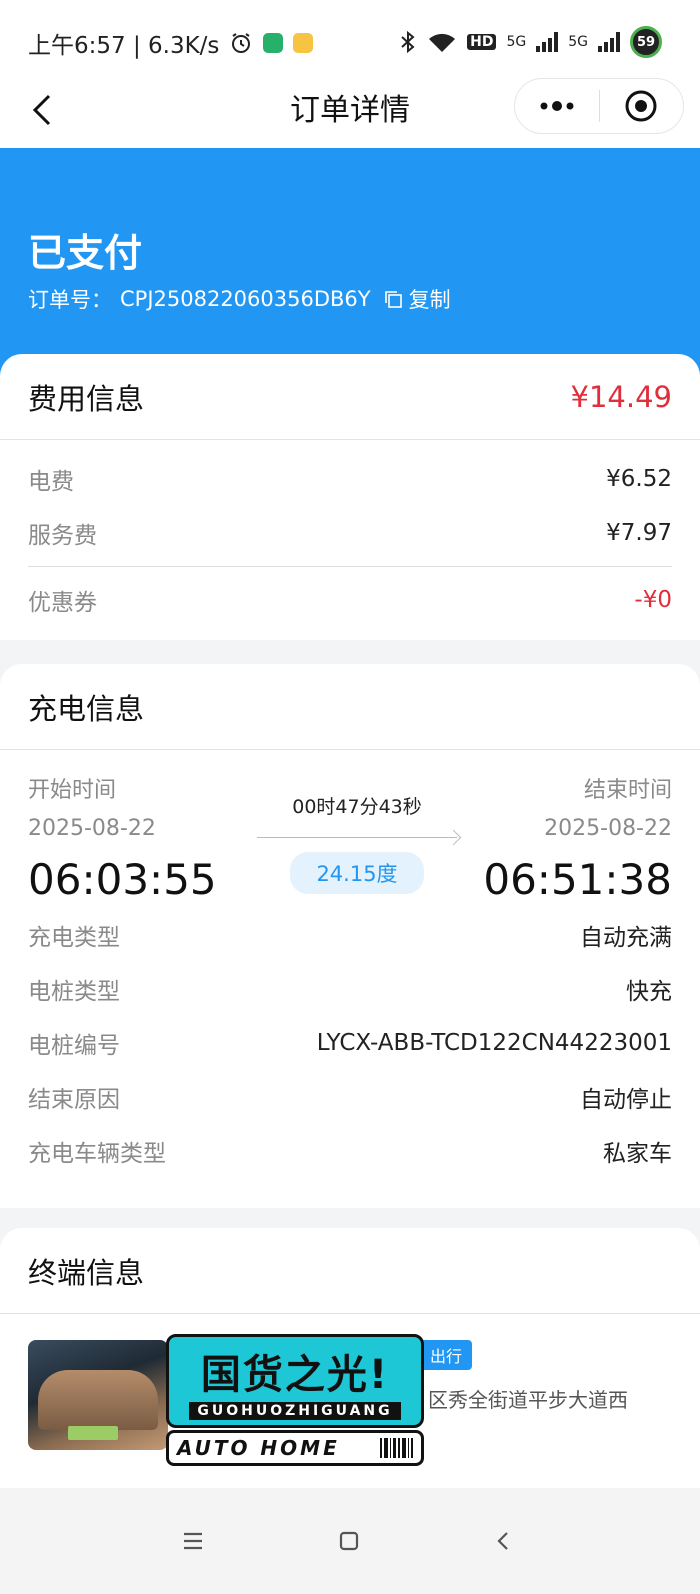  What do you see at coordinates (578, 42) in the screenshot?
I see `signal-5g-label-2: 5G` at bounding box center [578, 42].